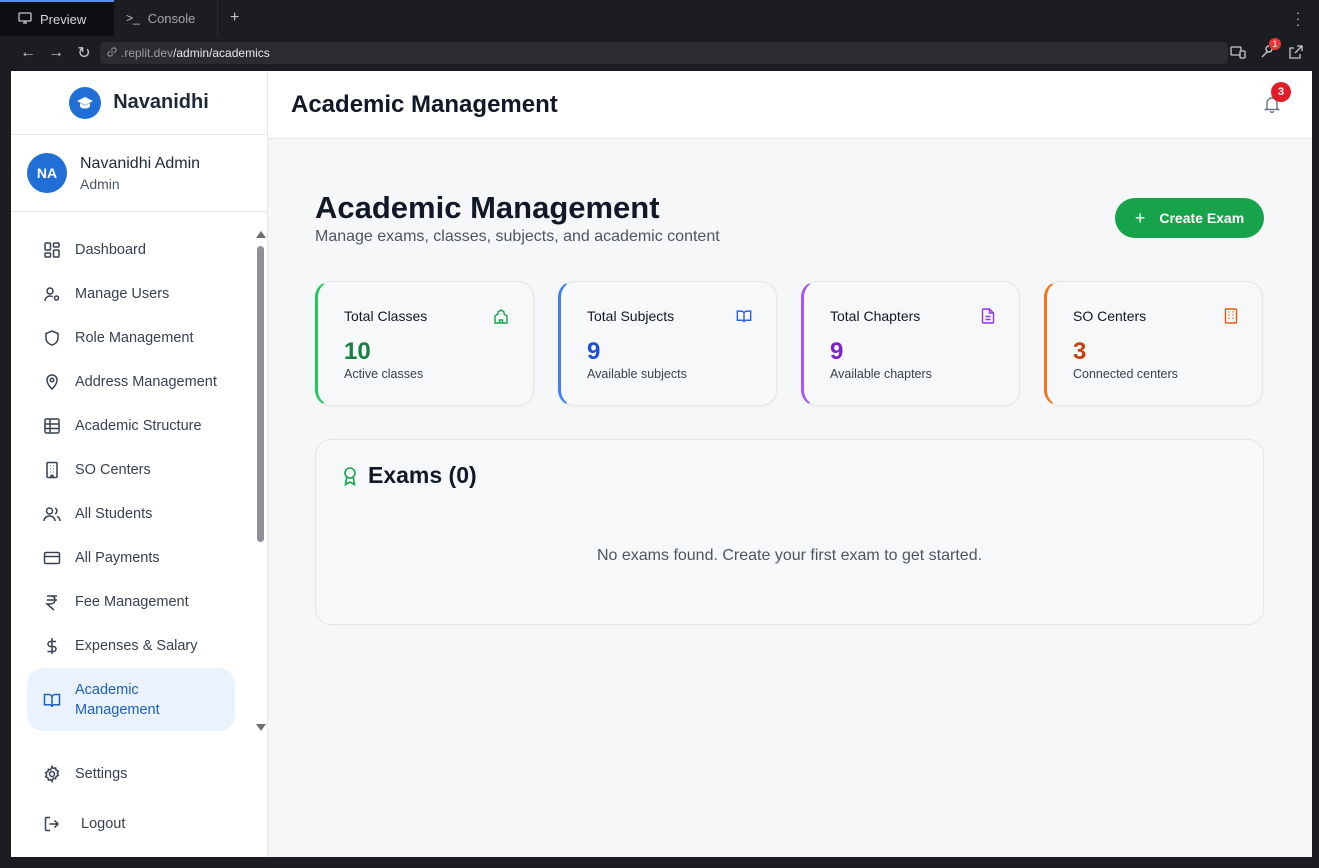  I want to click on sidebar-item-role-management: Role Management, so click(133, 338).